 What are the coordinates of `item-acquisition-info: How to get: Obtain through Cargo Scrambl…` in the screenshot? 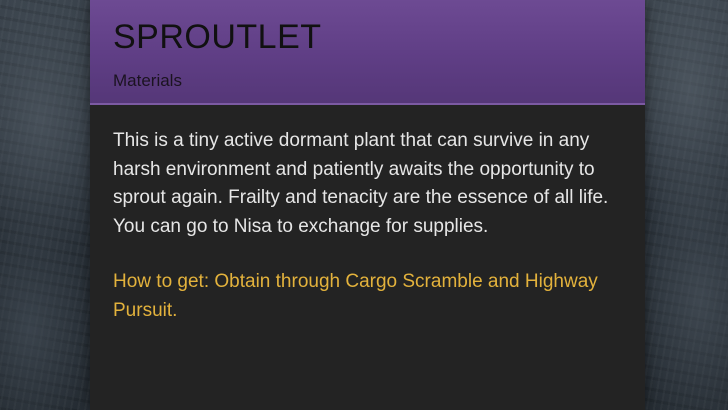 It's located at (355, 296).